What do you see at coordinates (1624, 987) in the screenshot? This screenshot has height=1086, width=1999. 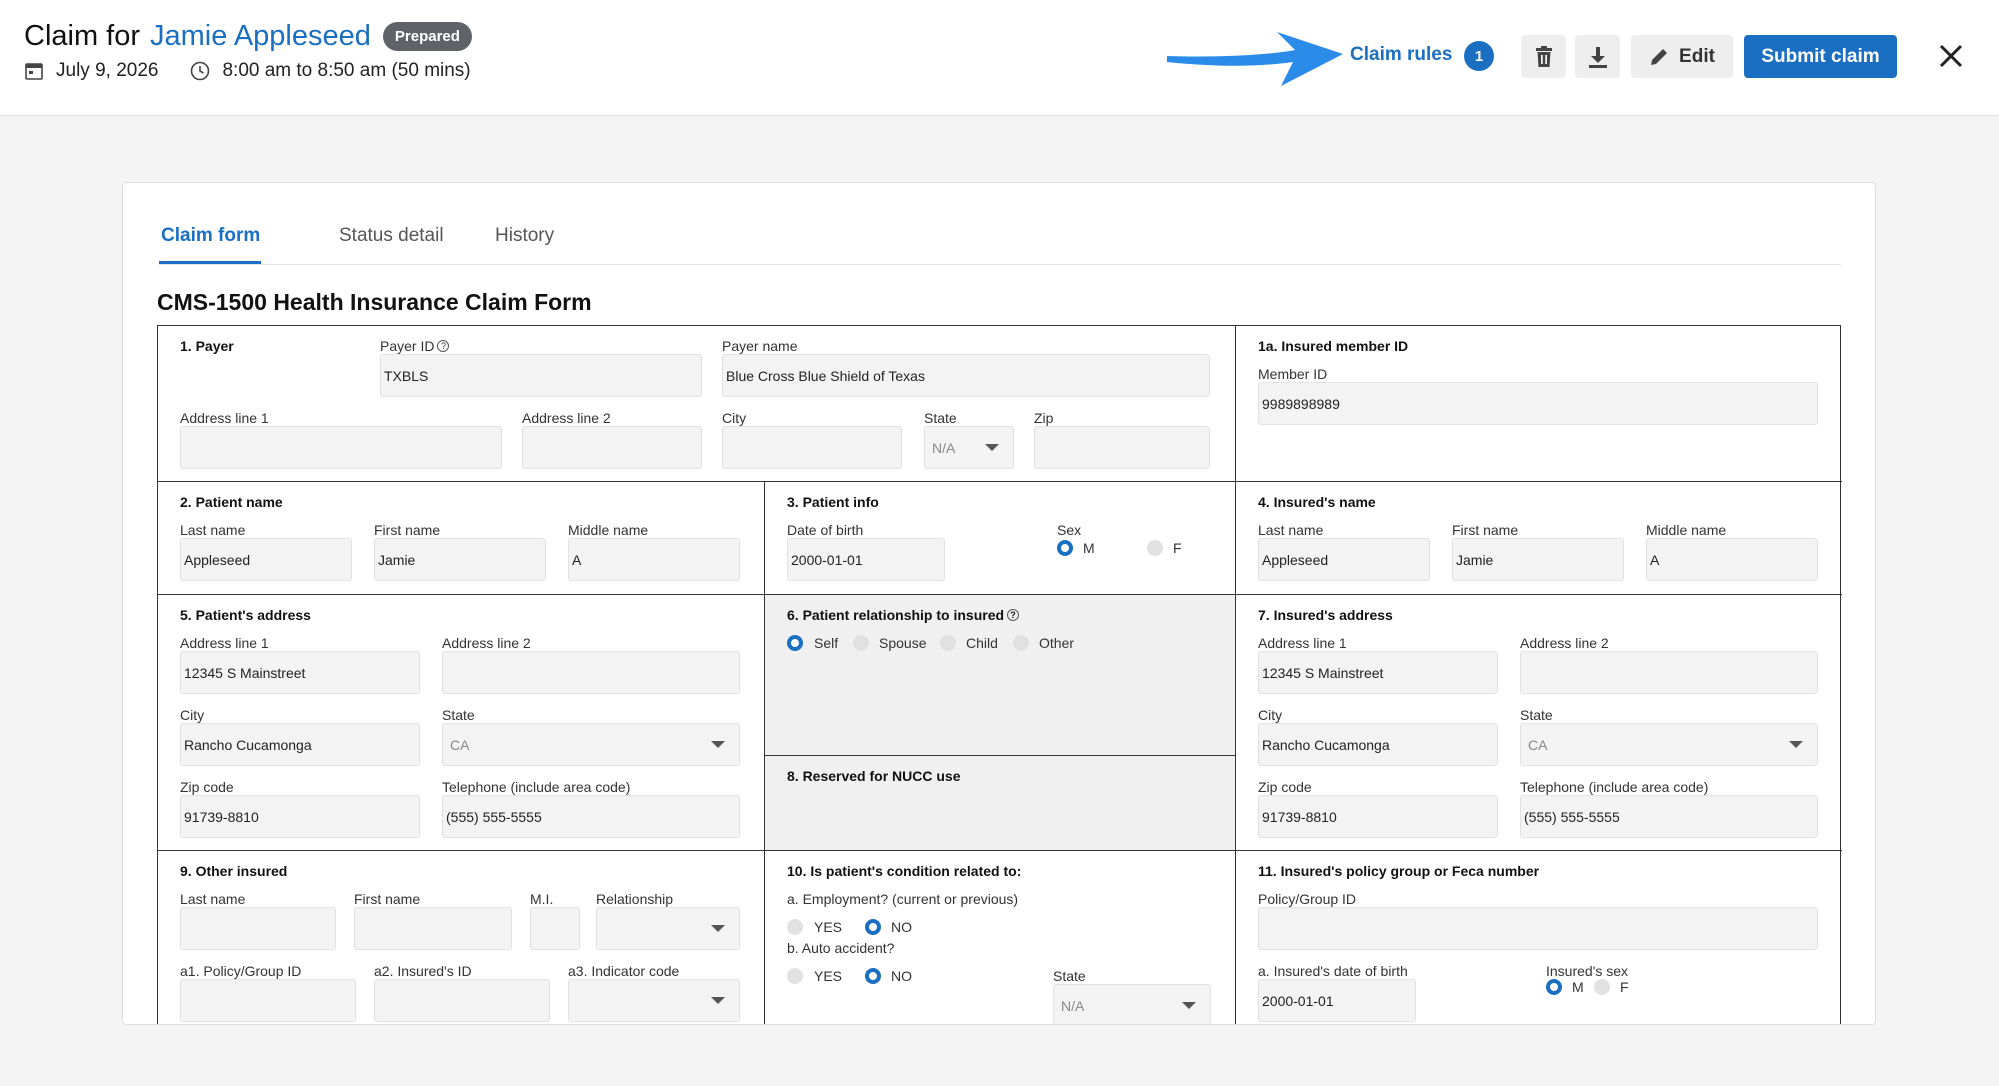 I see `insured-sex-f-label: F` at bounding box center [1624, 987].